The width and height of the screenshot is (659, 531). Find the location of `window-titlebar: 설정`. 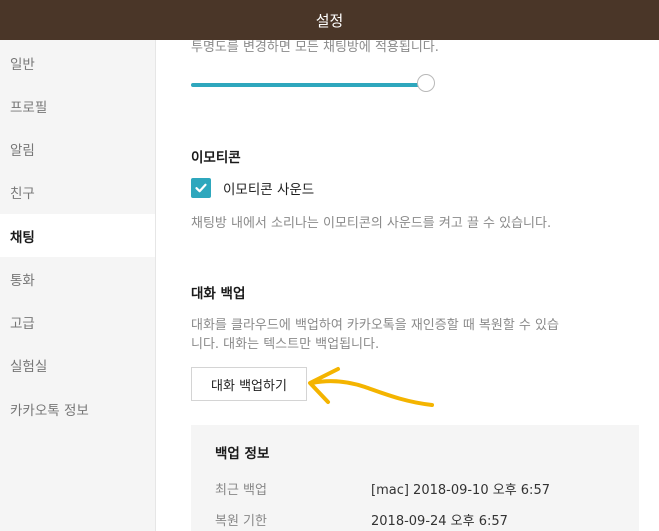

window-titlebar: 설정 is located at coordinates (329, 20).